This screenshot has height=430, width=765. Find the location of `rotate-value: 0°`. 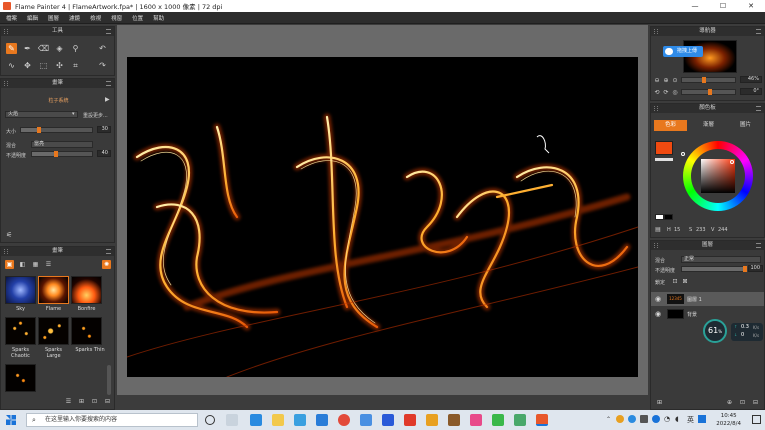

rotate-value: 0° is located at coordinates (751, 91).